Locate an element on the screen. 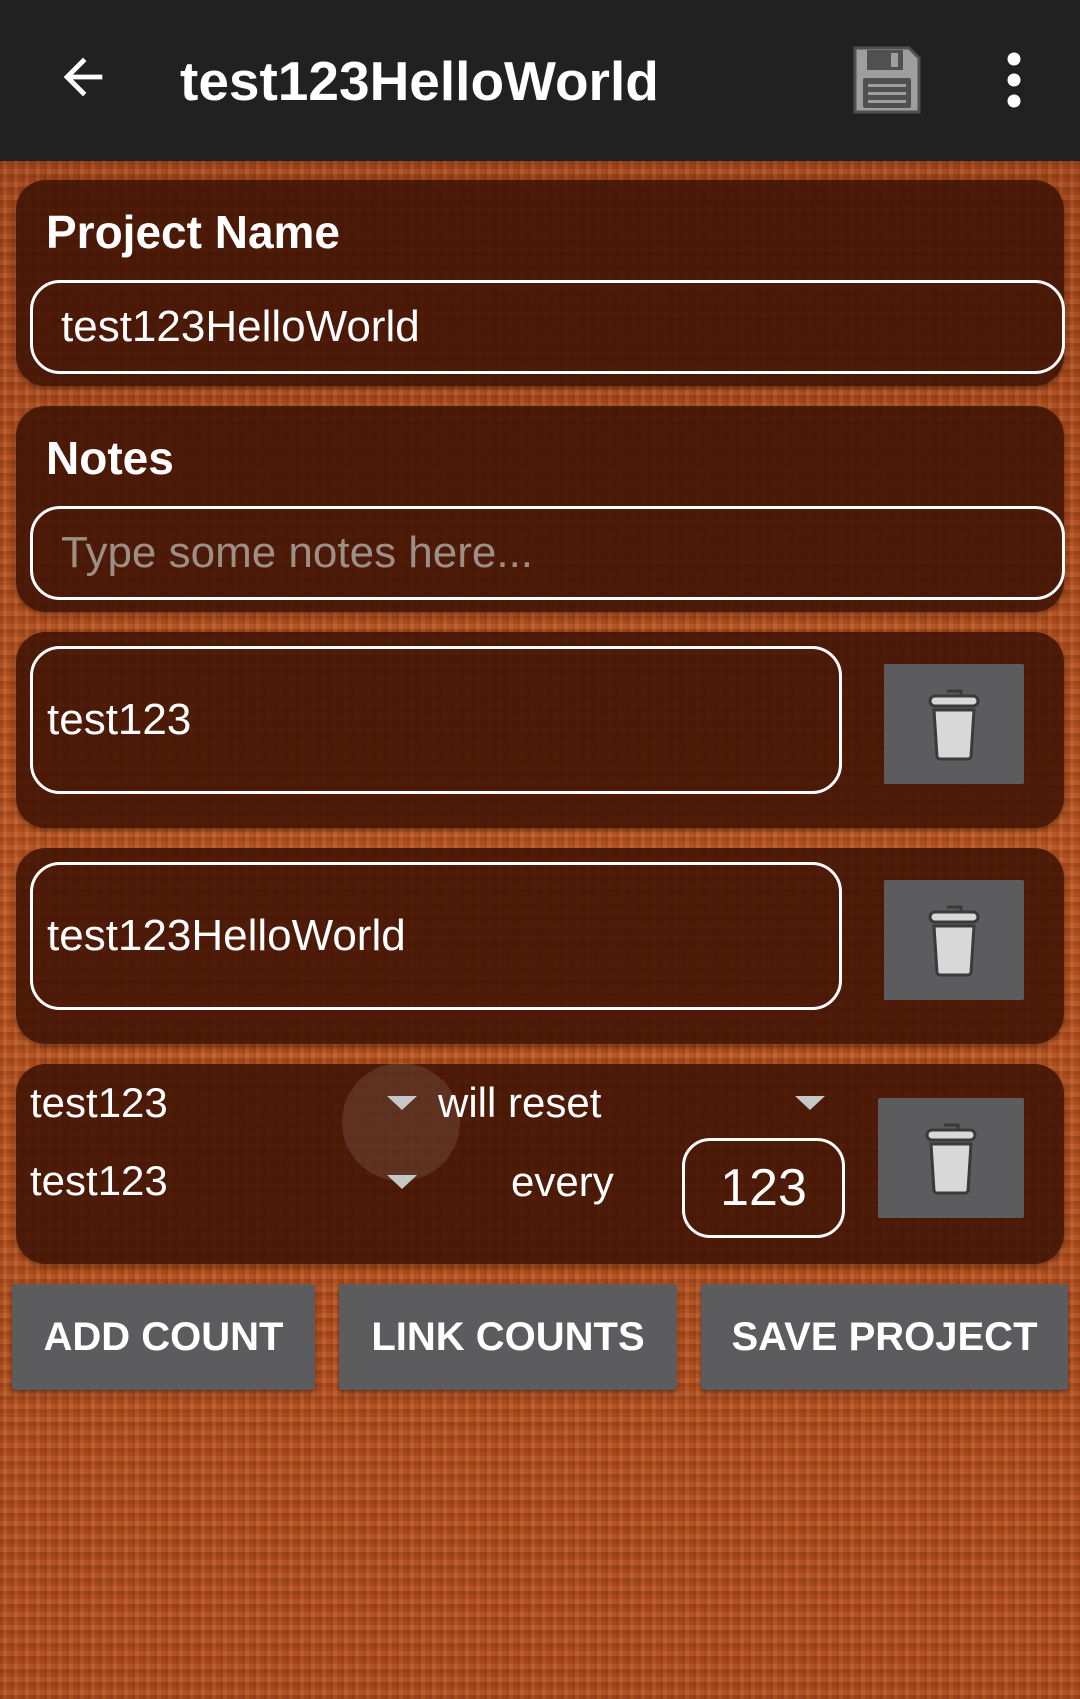  count-name-field: test123 is located at coordinates (436, 720).